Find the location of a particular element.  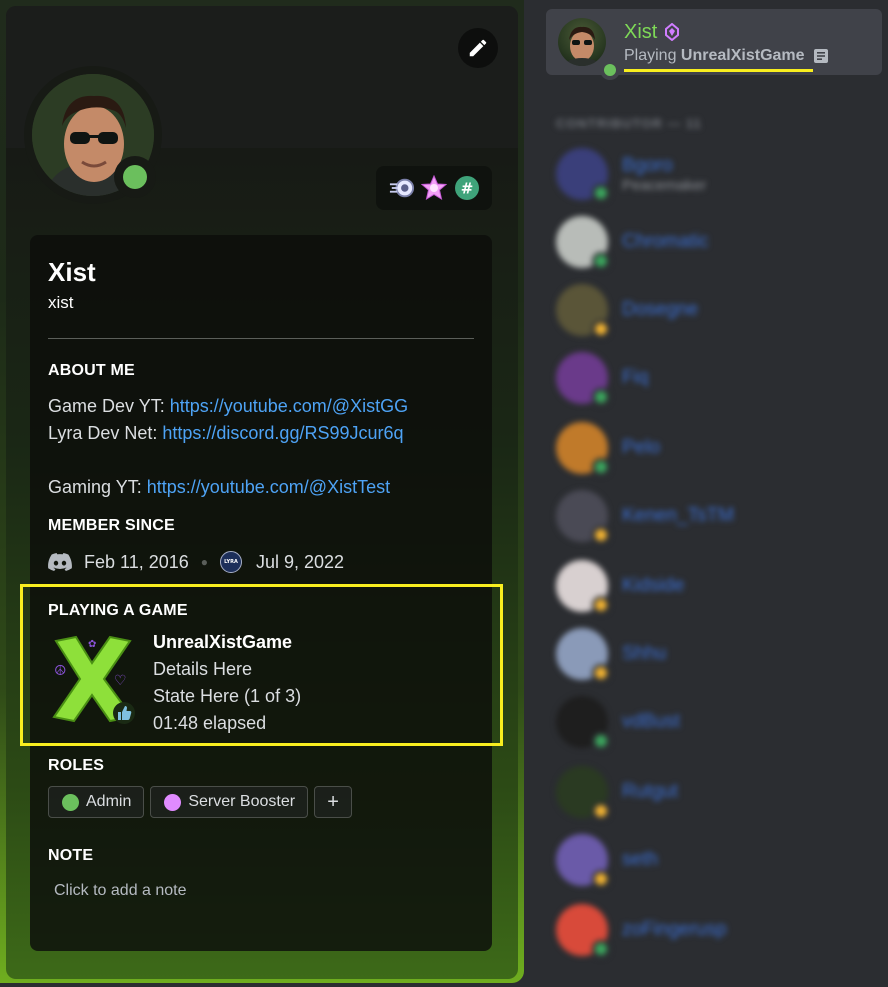

member-name: Kidside is located at coordinates (653, 585).